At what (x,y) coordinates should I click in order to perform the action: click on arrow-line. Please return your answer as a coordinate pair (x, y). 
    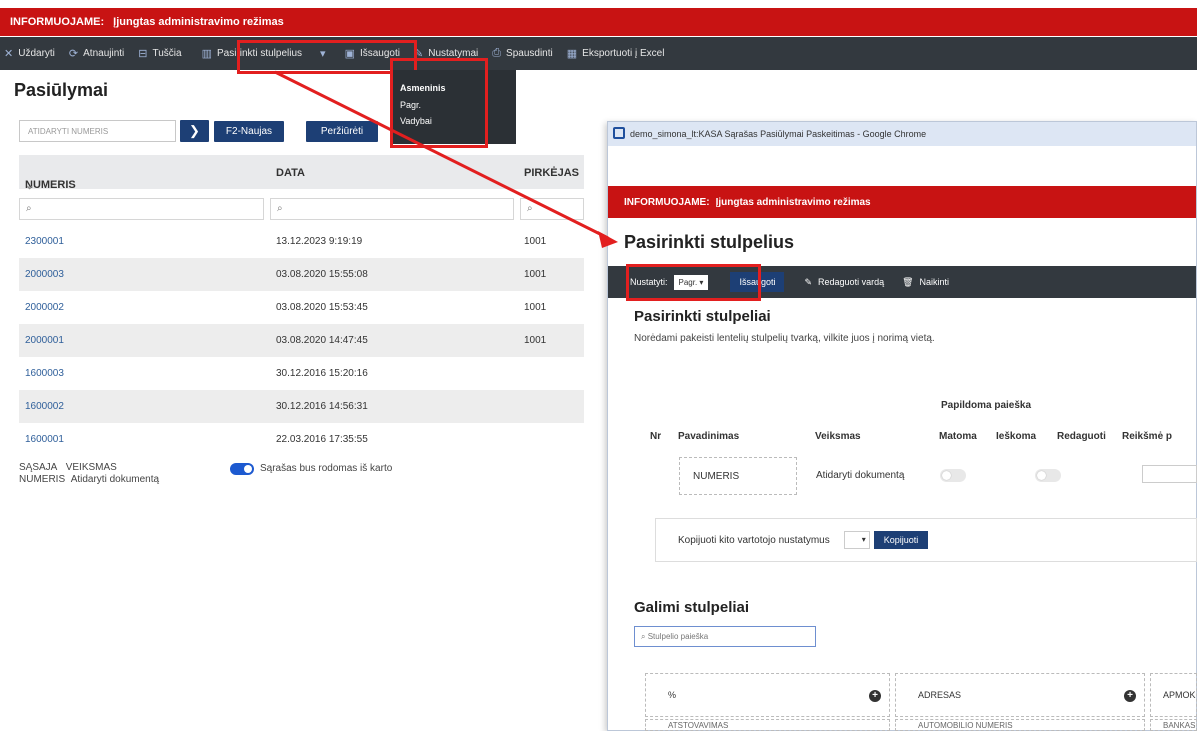
    Looking at the image, I should click on (441, 155).